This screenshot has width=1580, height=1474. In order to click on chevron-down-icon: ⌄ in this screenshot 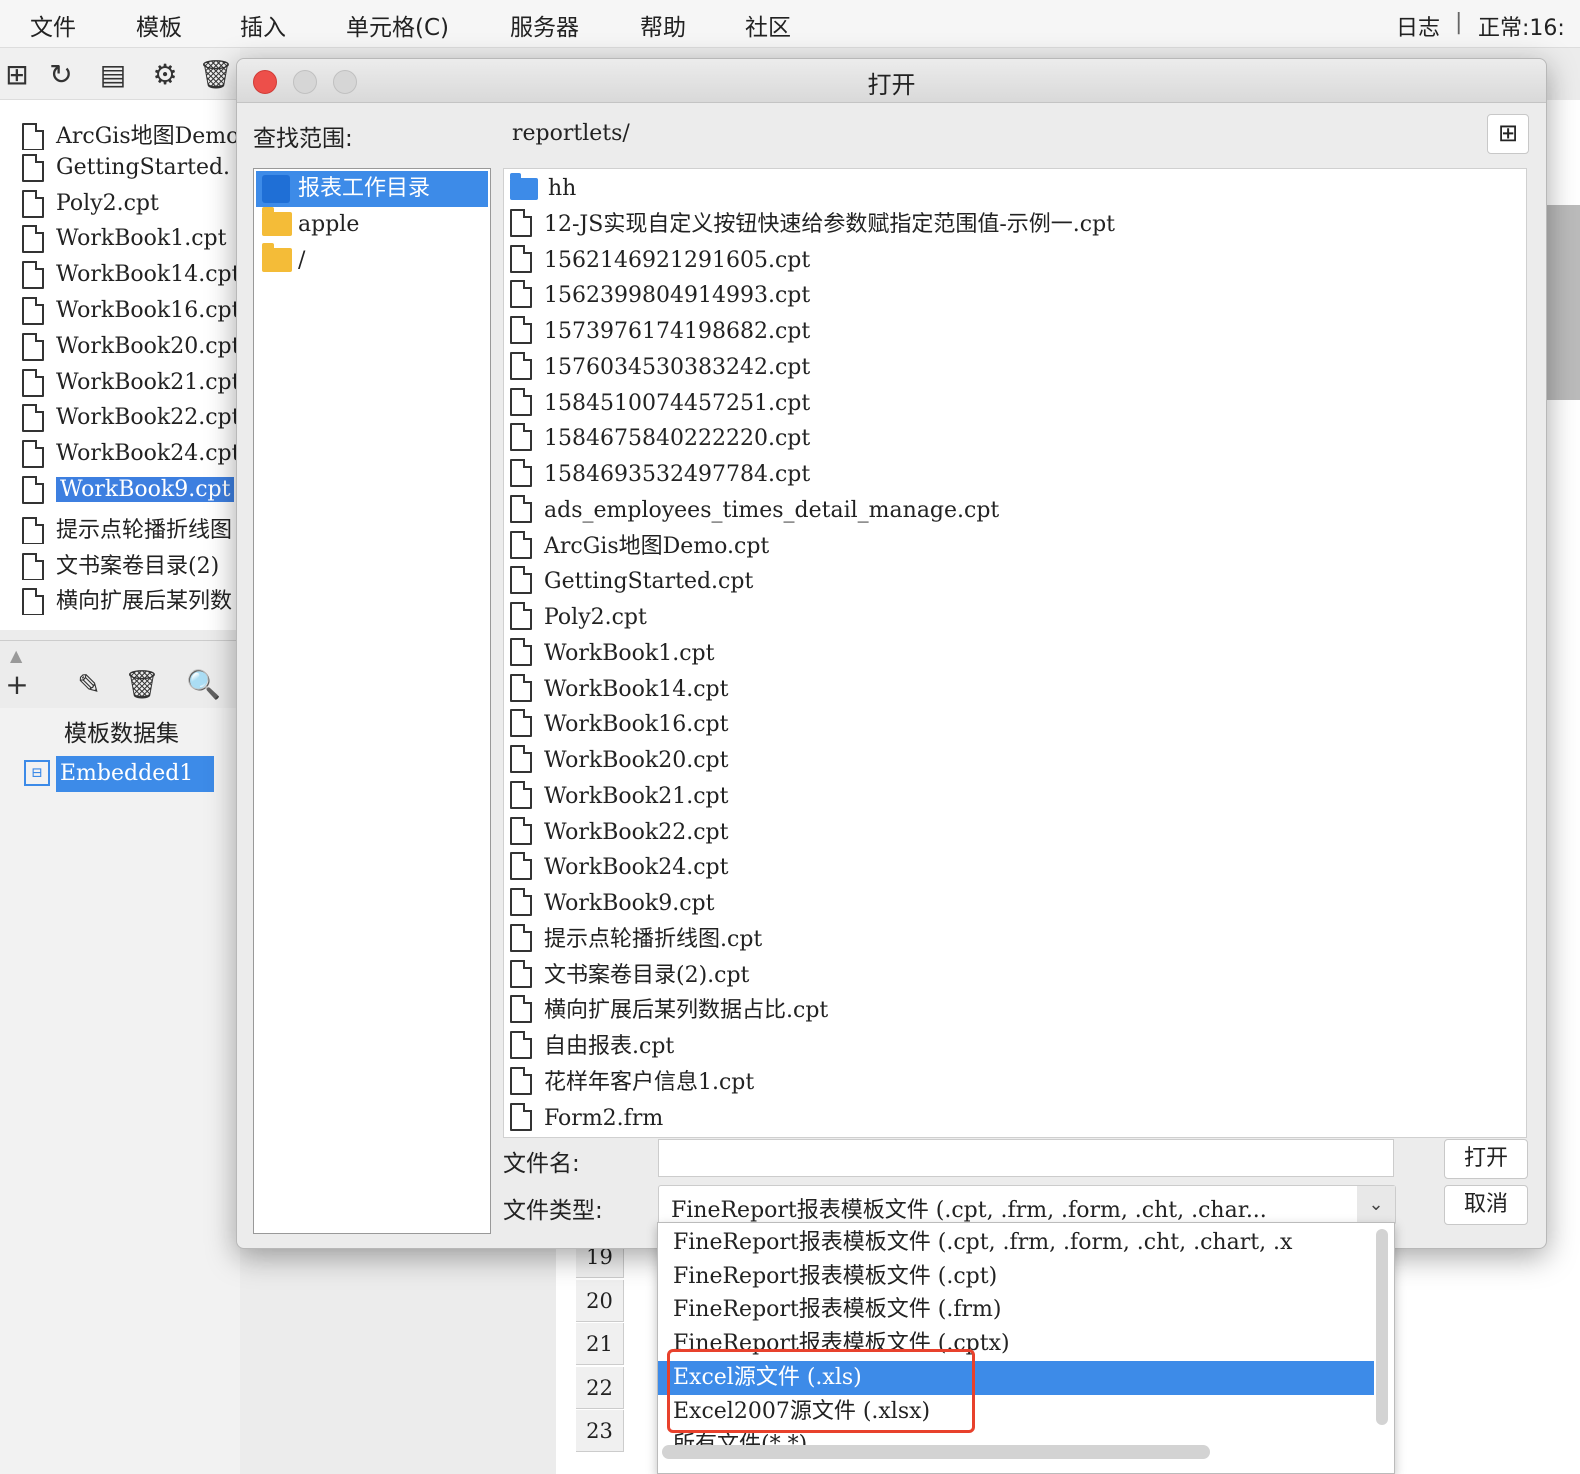, I will do `click(1376, 1205)`.